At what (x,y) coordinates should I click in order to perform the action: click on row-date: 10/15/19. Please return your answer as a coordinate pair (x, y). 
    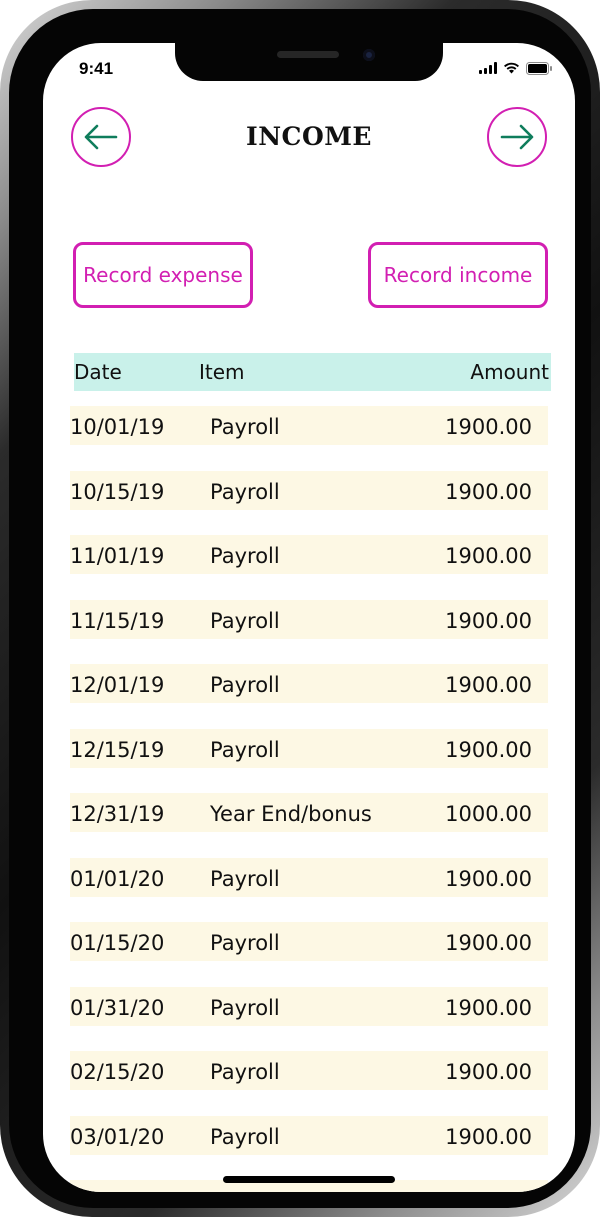
    Looking at the image, I should click on (117, 491).